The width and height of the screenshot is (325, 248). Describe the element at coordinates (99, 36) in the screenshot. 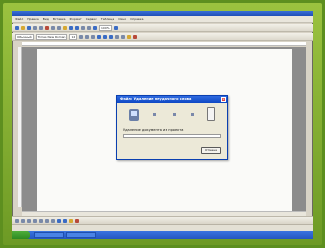

I see `align-left-icon` at that location.